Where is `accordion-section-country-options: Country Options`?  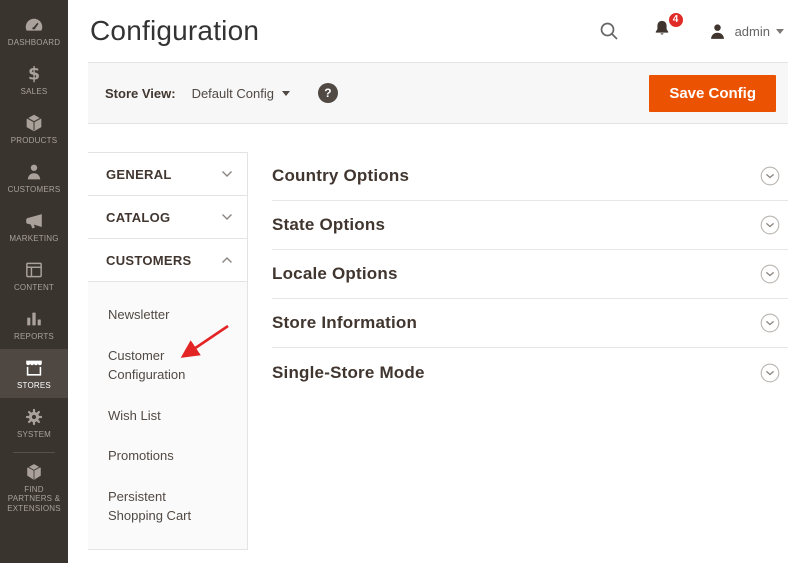
accordion-section-country-options: Country Options is located at coordinates (530, 176).